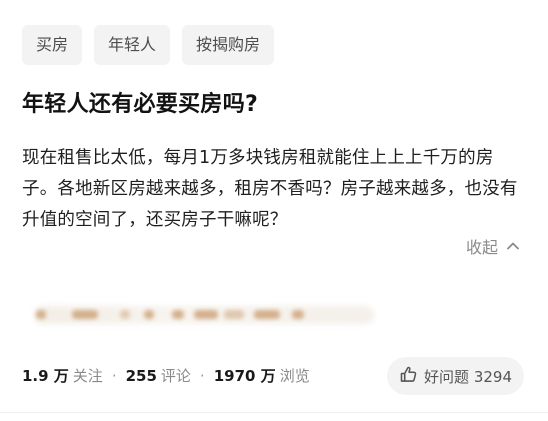 Image resolution: width=548 pixels, height=421 pixels. I want to click on comments-count: 255, so click(141, 376).